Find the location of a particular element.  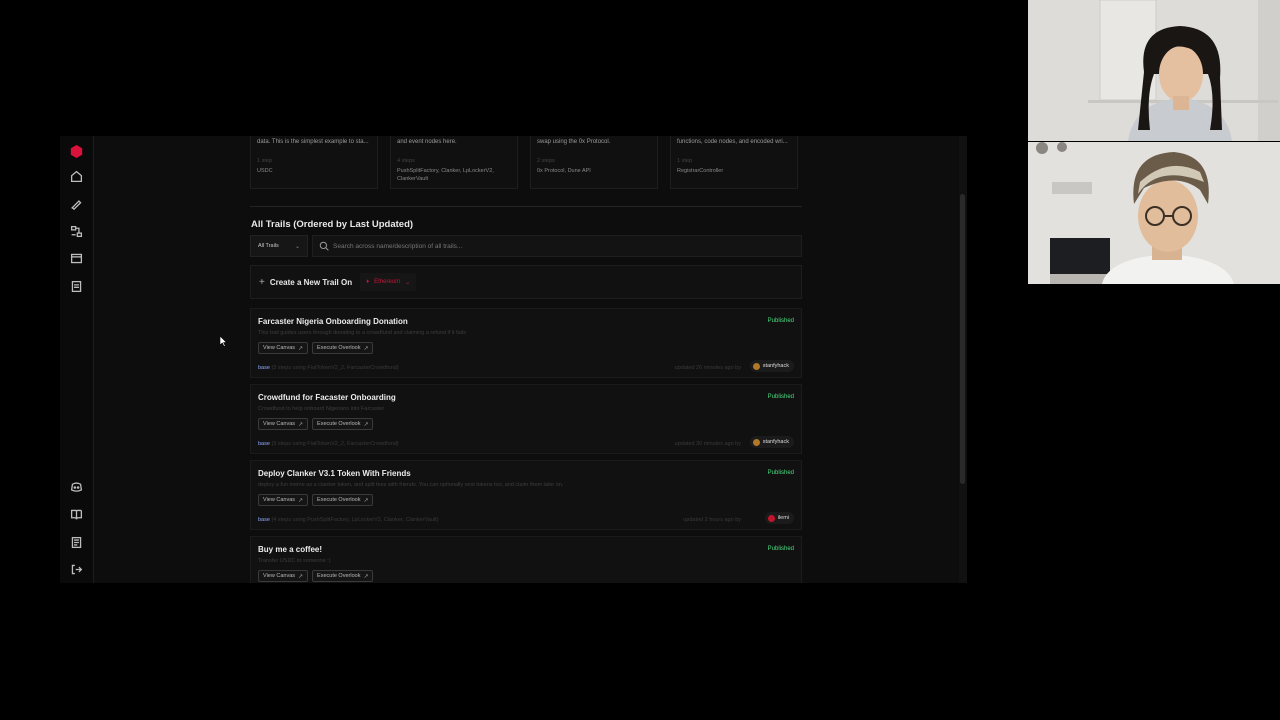

scrollbar is located at coordinates (963, 359).